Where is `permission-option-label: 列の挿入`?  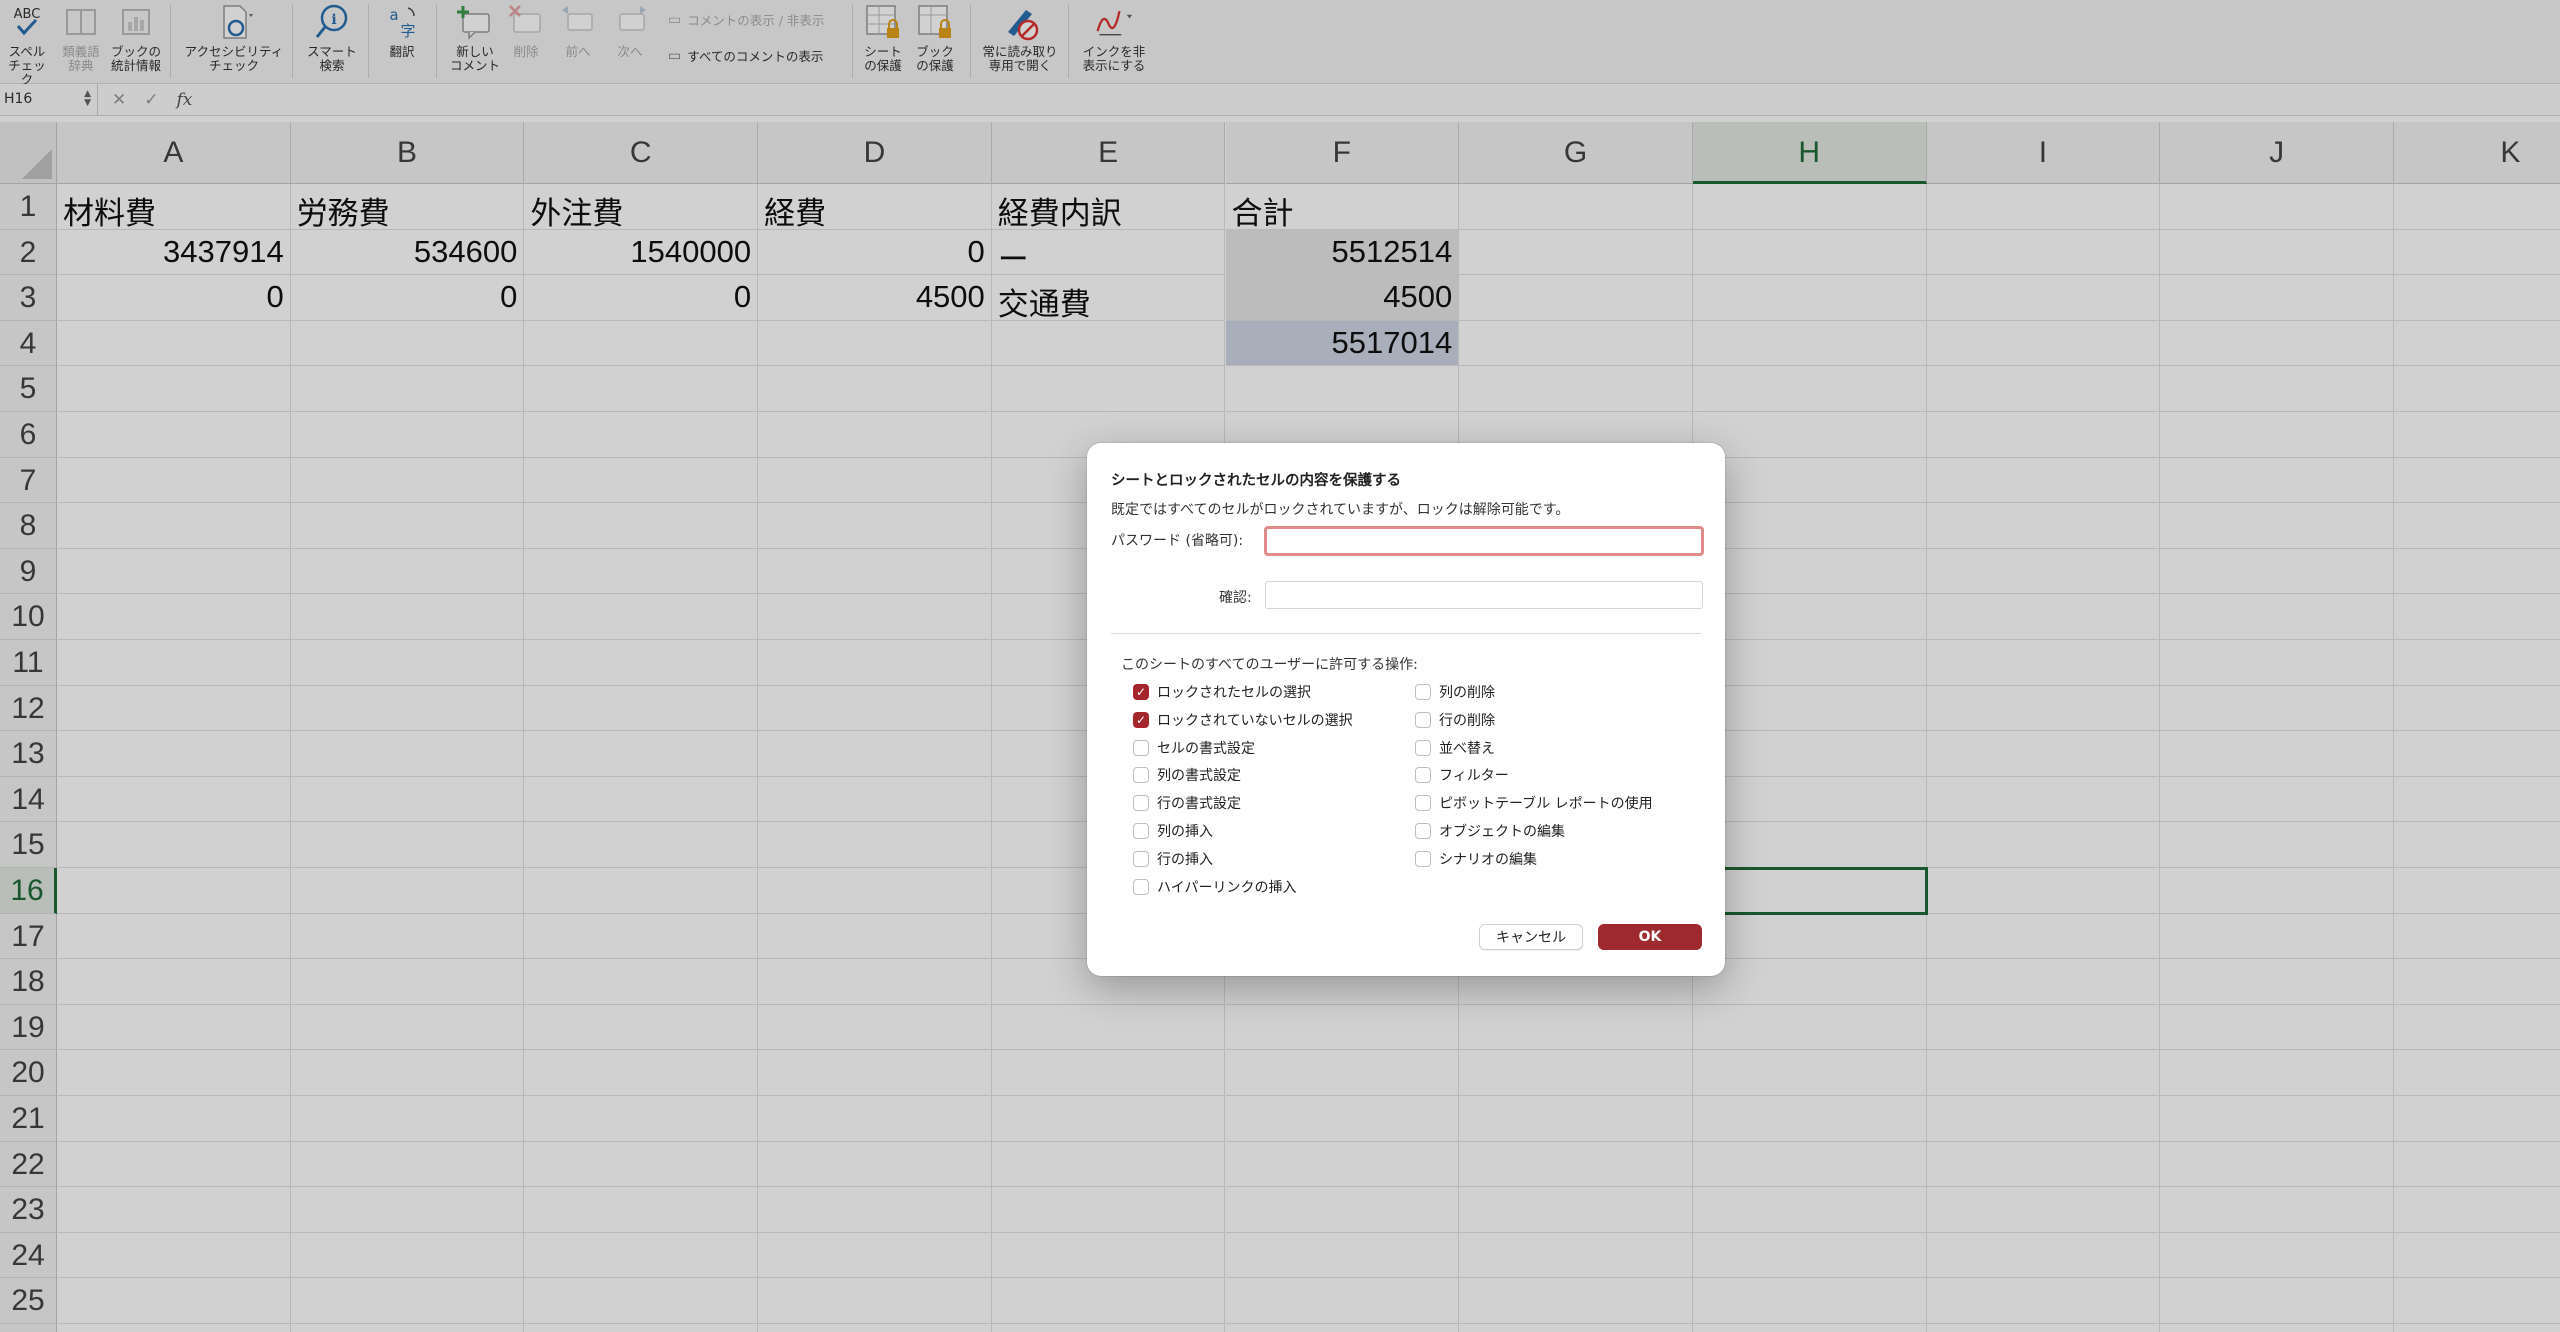
permission-option-label: 列の挿入 is located at coordinates (1185, 832).